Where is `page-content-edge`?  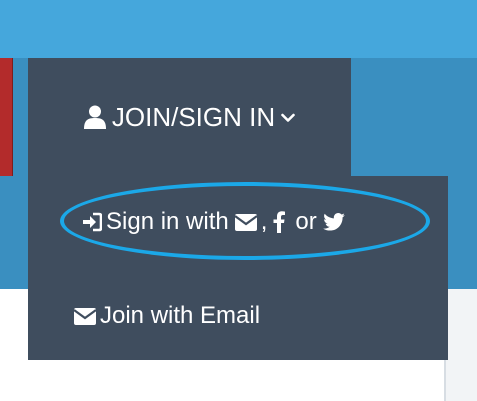
page-content-edge is located at coordinates (460, 345).